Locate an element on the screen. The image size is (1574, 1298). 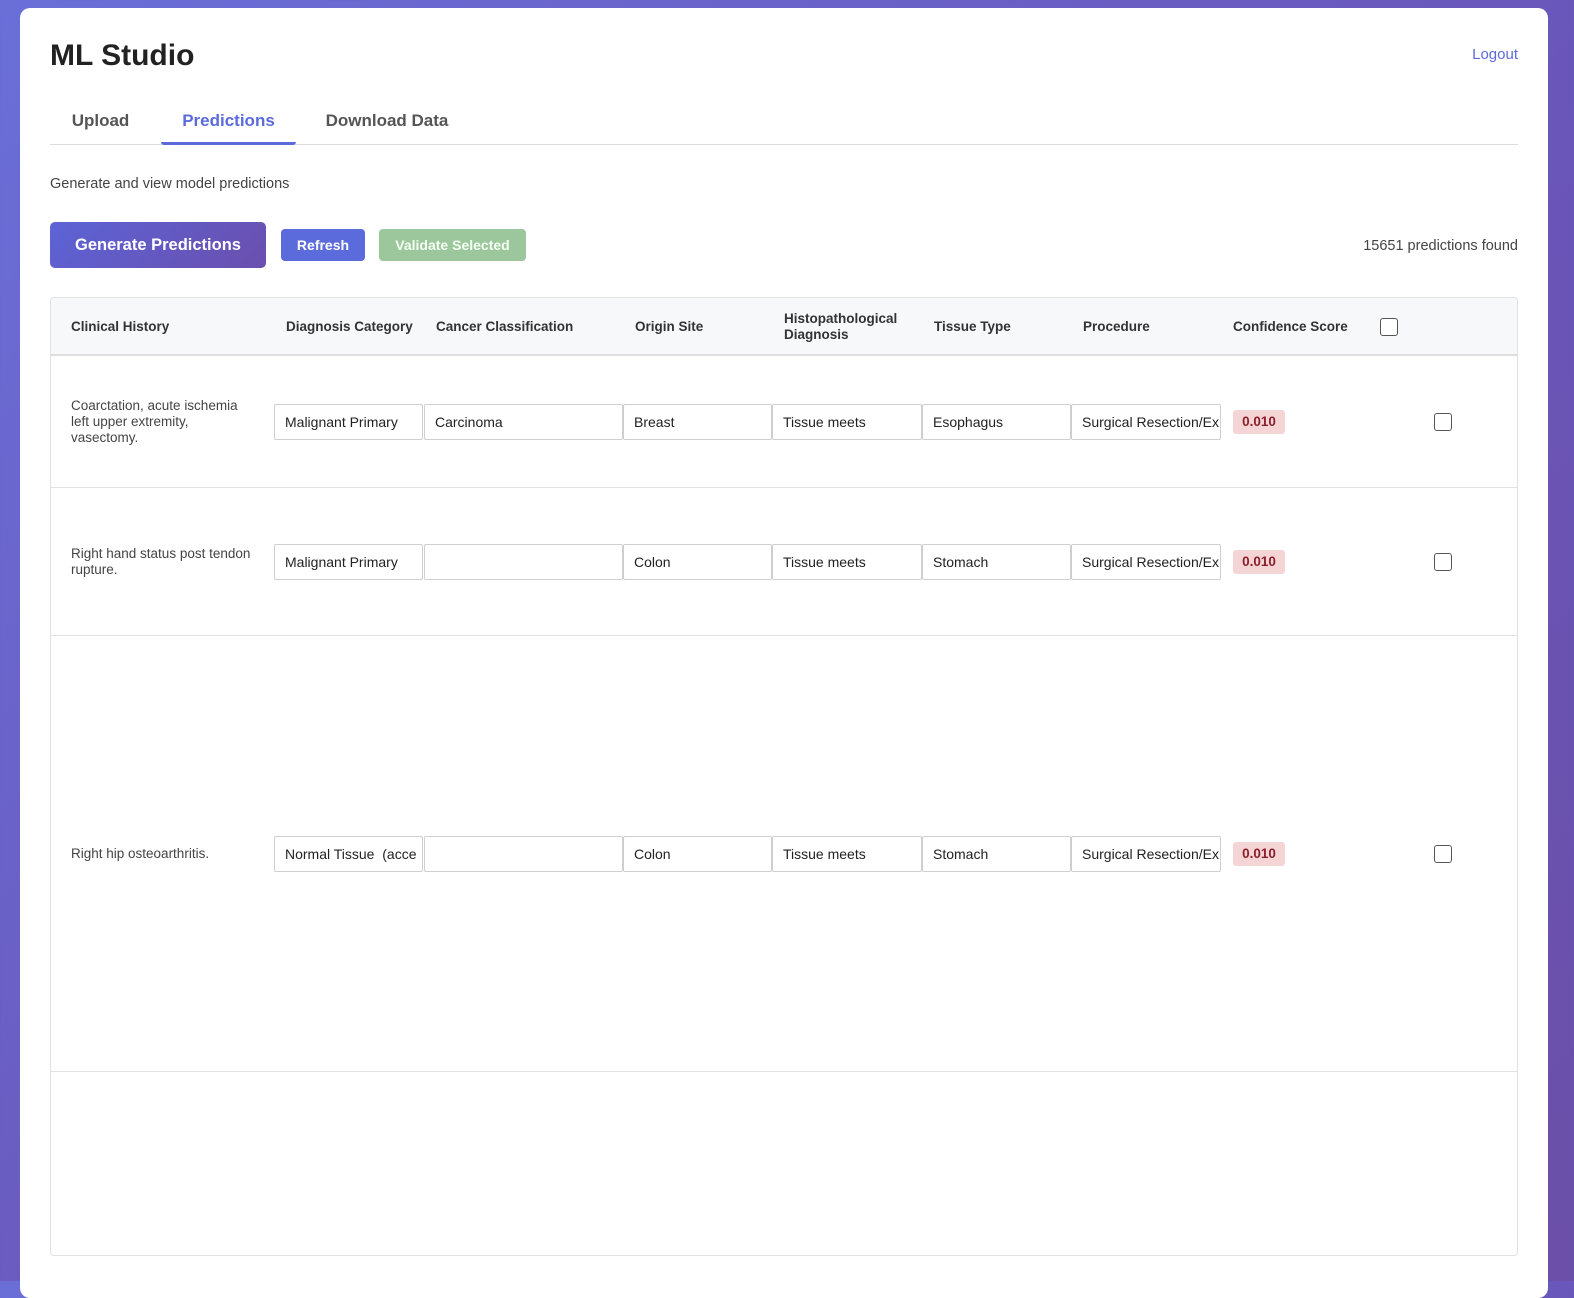
col-histopathological-diagnosis: Histopathological Diagnosis is located at coordinates (840, 327).